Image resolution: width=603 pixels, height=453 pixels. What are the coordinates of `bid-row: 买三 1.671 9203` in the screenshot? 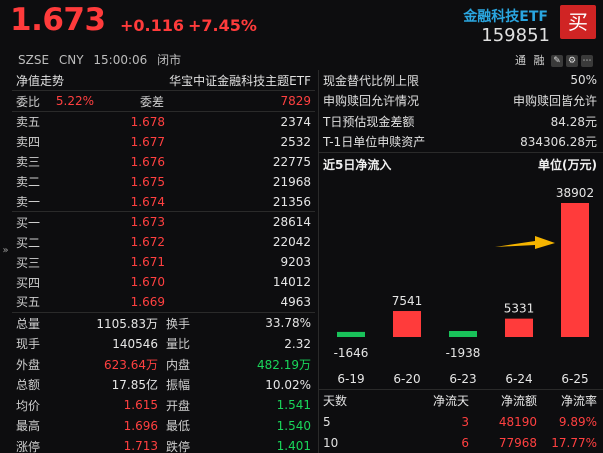 It's located at (163, 262).